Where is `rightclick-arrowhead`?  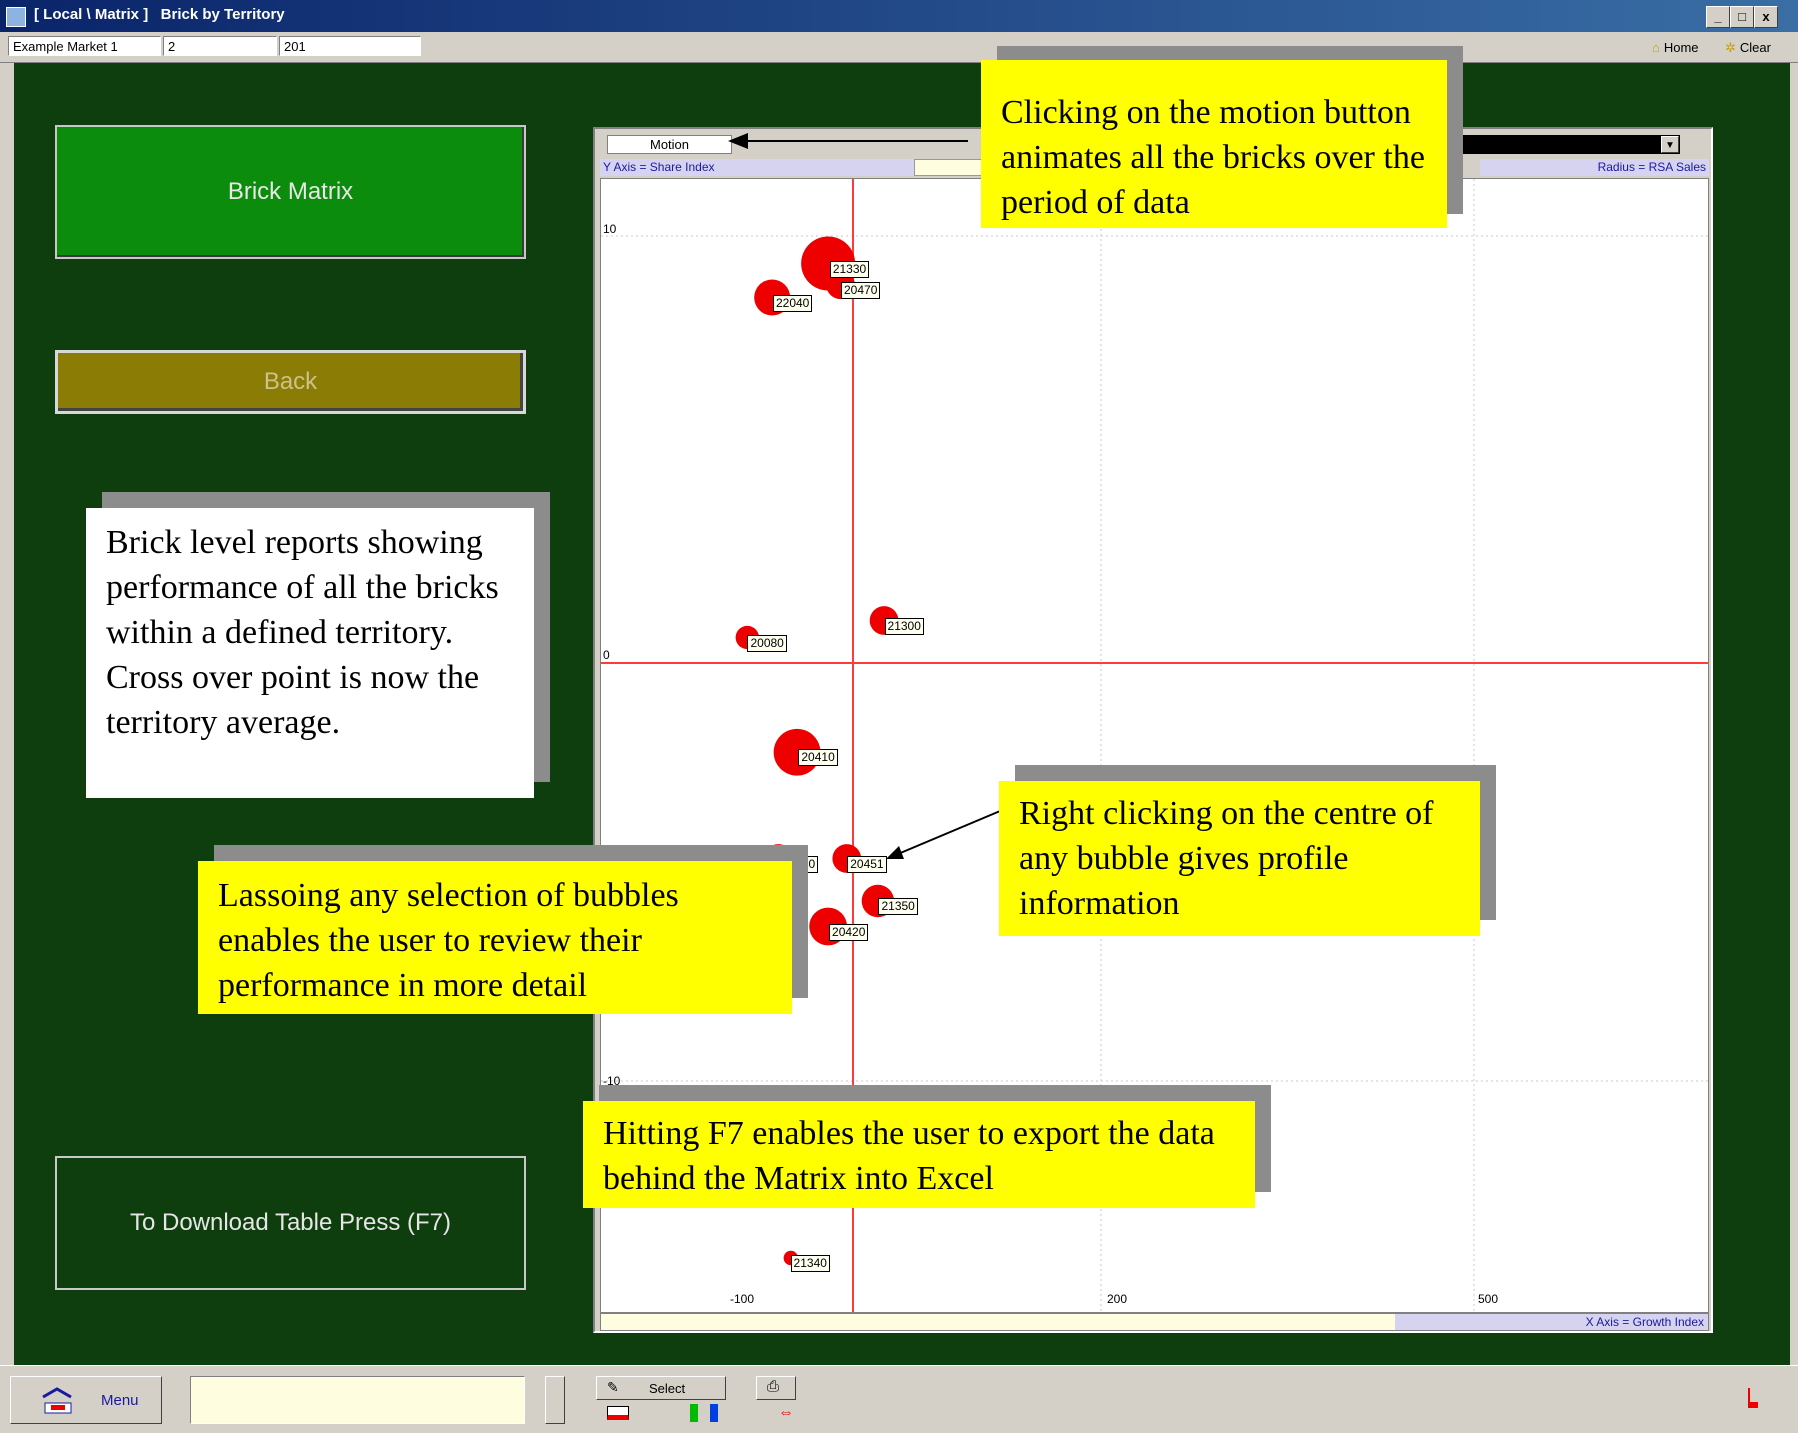
rightclick-arrowhead is located at coordinates (895, 852).